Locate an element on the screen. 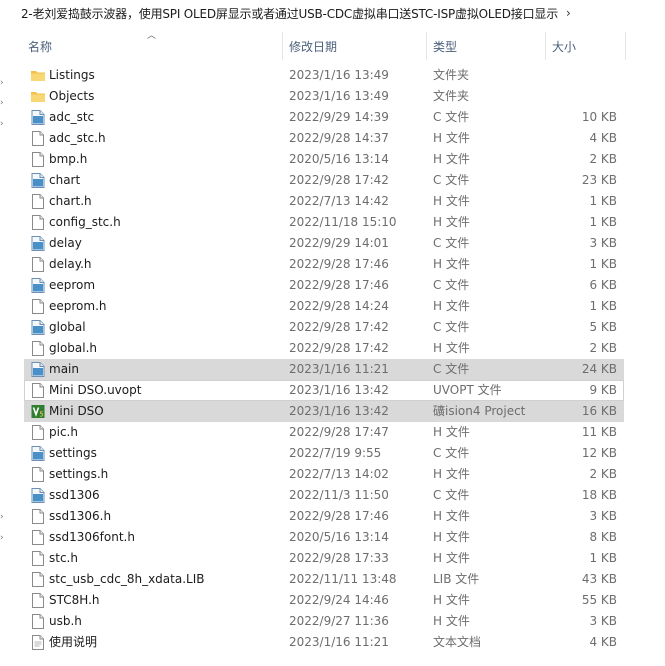  file-size: 23 KB is located at coordinates (599, 180).